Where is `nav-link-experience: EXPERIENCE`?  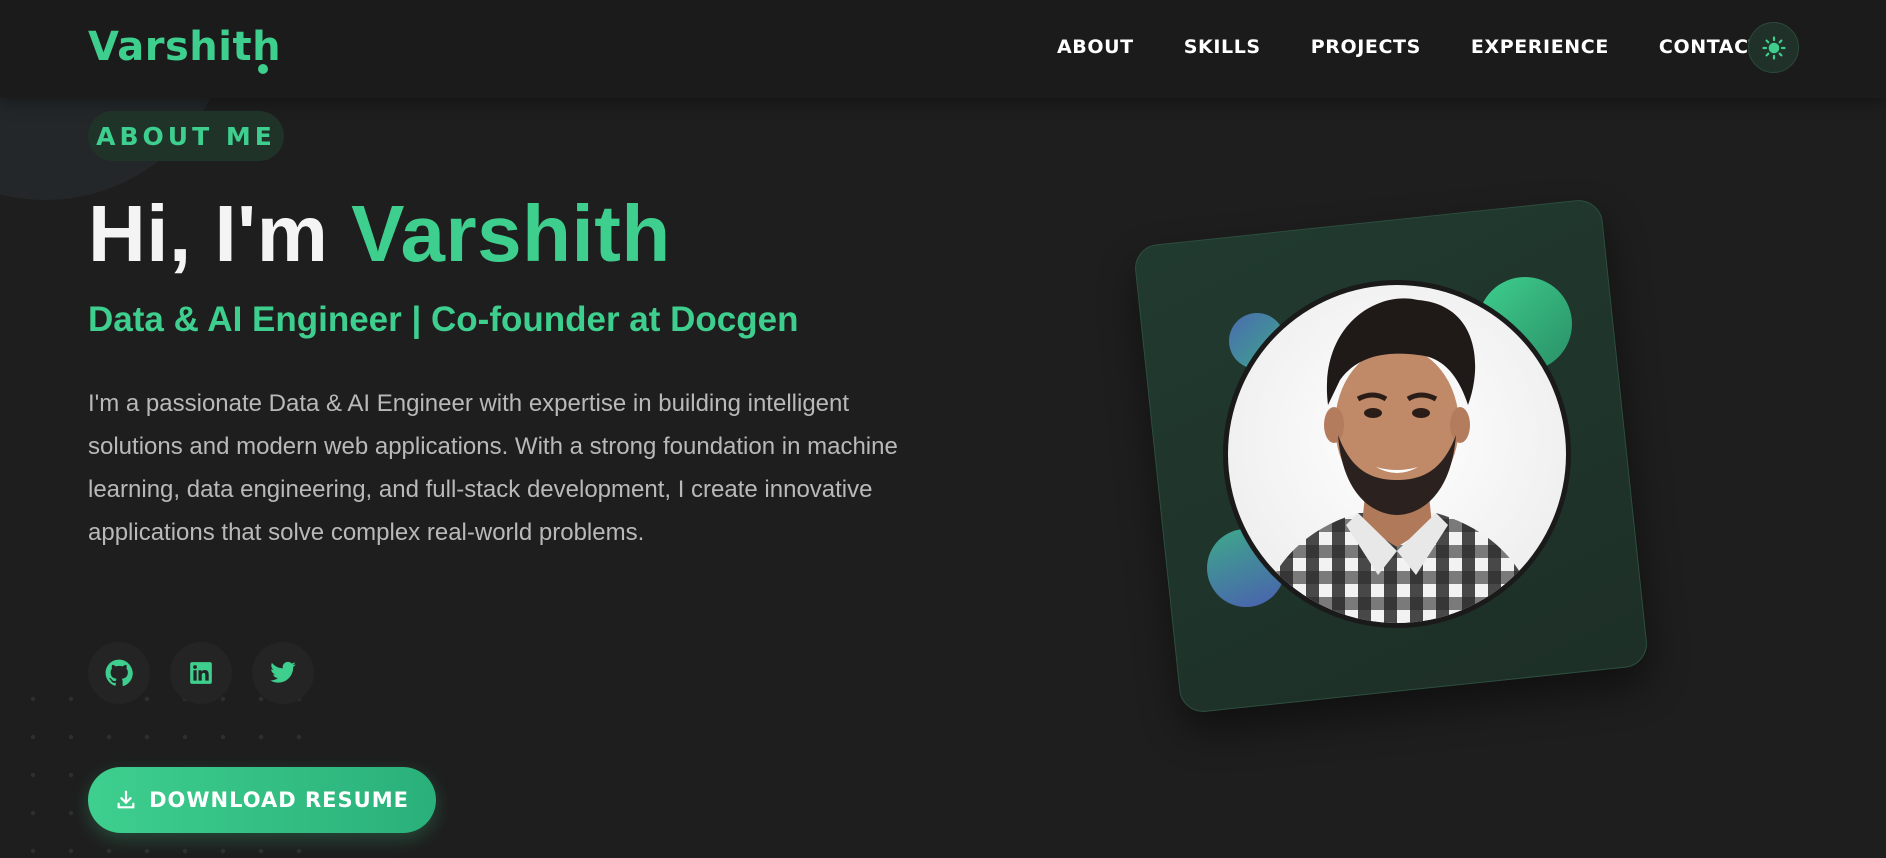 nav-link-experience: EXPERIENCE is located at coordinates (1540, 47).